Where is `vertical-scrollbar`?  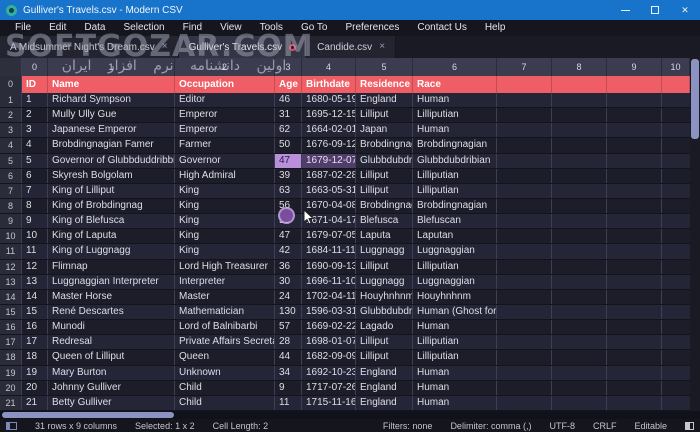 vertical-scrollbar is located at coordinates (695, 234).